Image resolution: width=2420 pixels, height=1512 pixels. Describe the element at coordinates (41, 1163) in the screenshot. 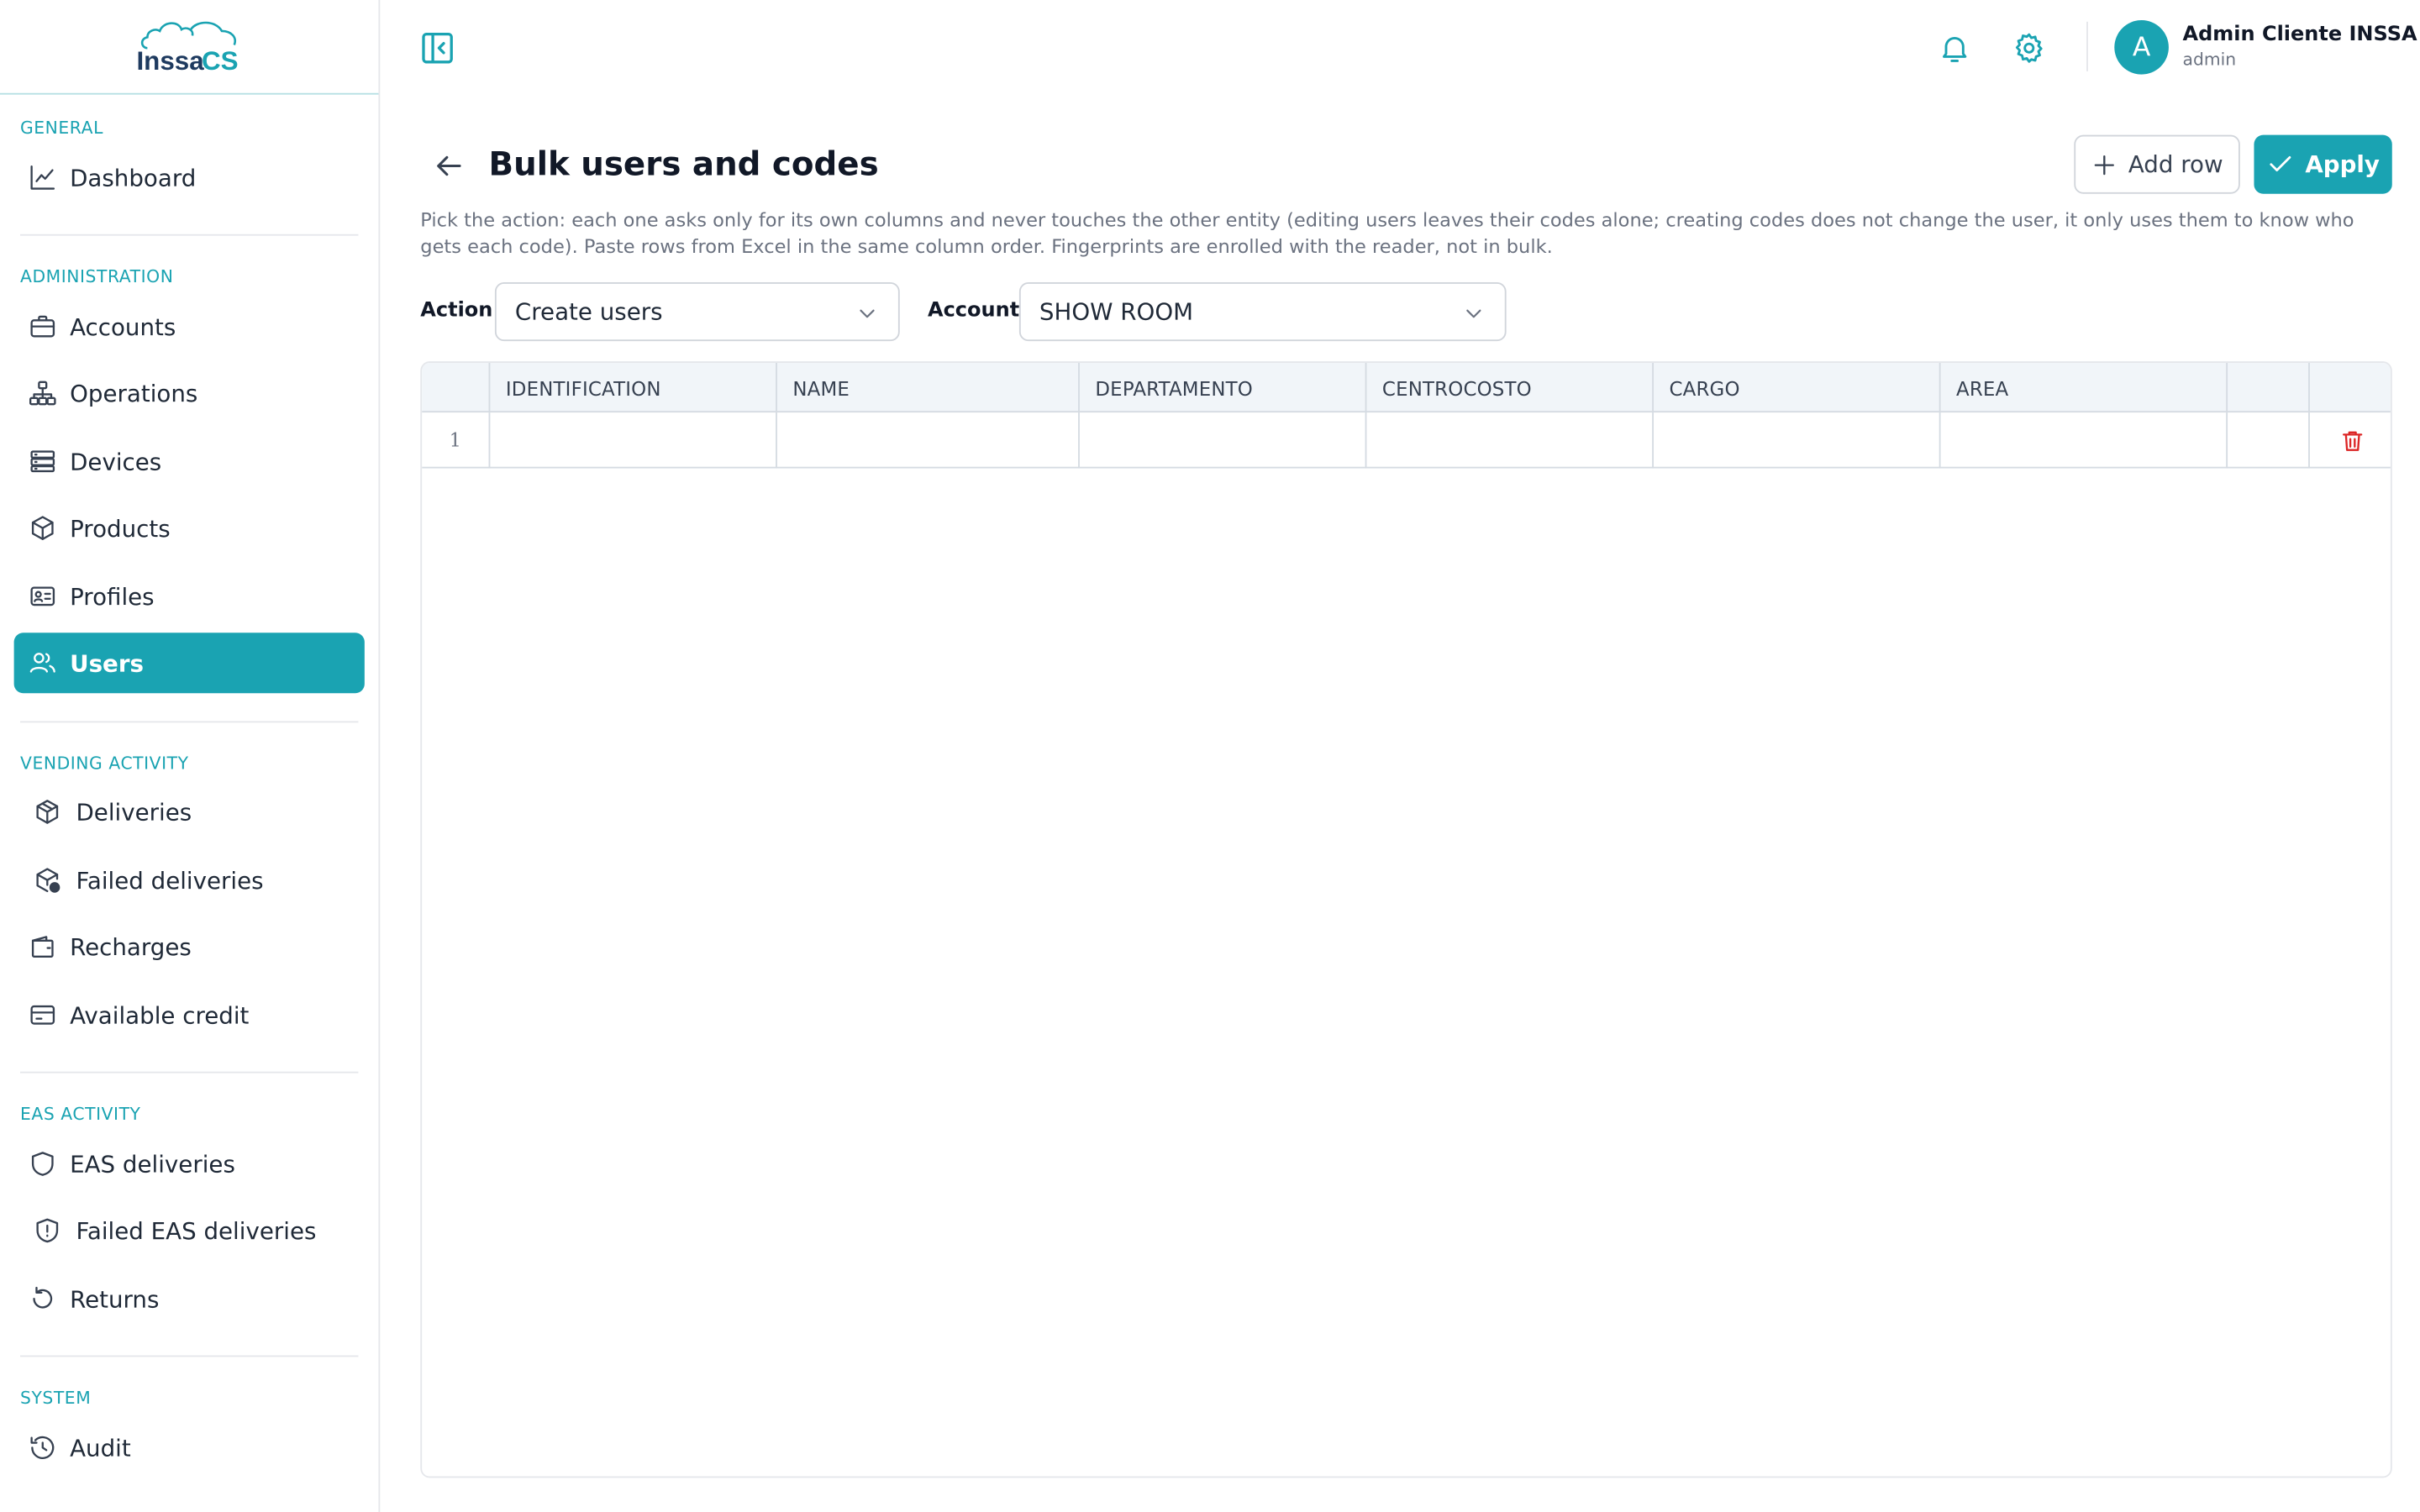

I see `shield-icon` at that location.